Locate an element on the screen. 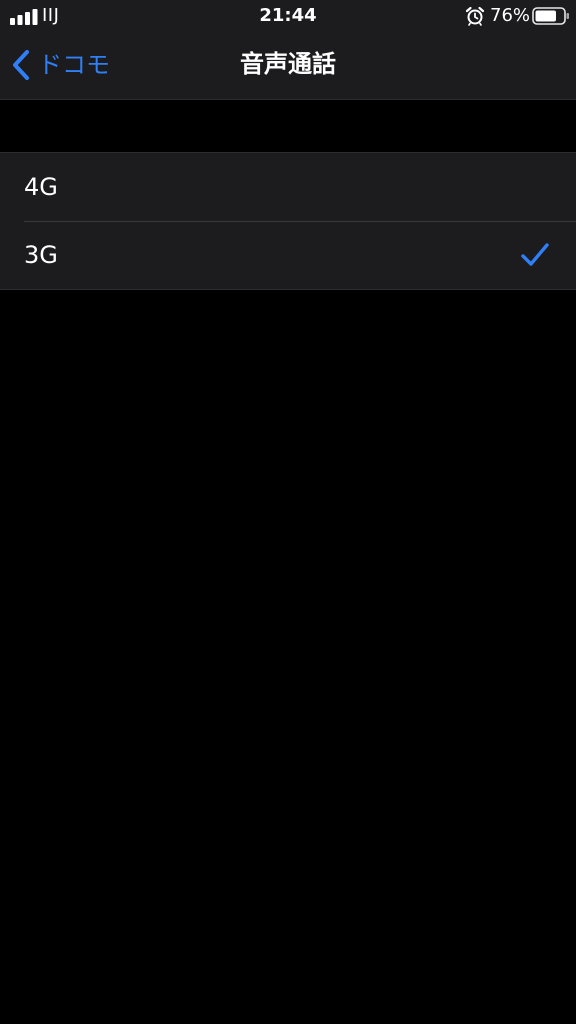 The width and height of the screenshot is (576, 1024). top-bar: IIJ 21:44 76% ドコモ 音声通話 is located at coordinates (288, 50).